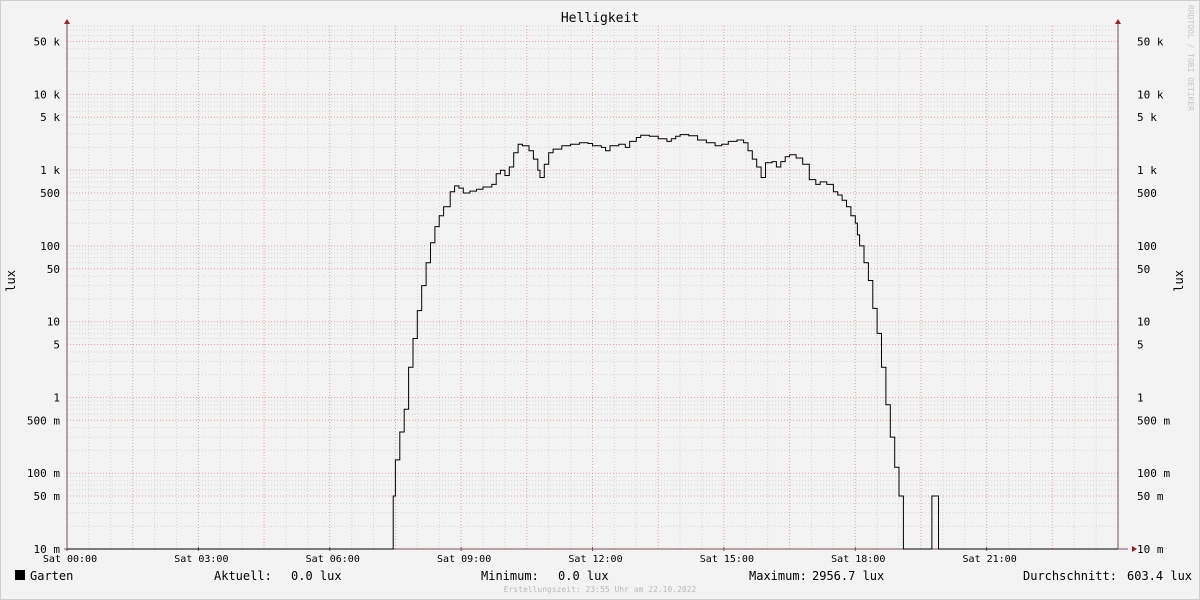 This screenshot has height=600, width=1200. What do you see at coordinates (201, 559) in the screenshot?
I see `x-tick-label: Sat 03:00` at bounding box center [201, 559].